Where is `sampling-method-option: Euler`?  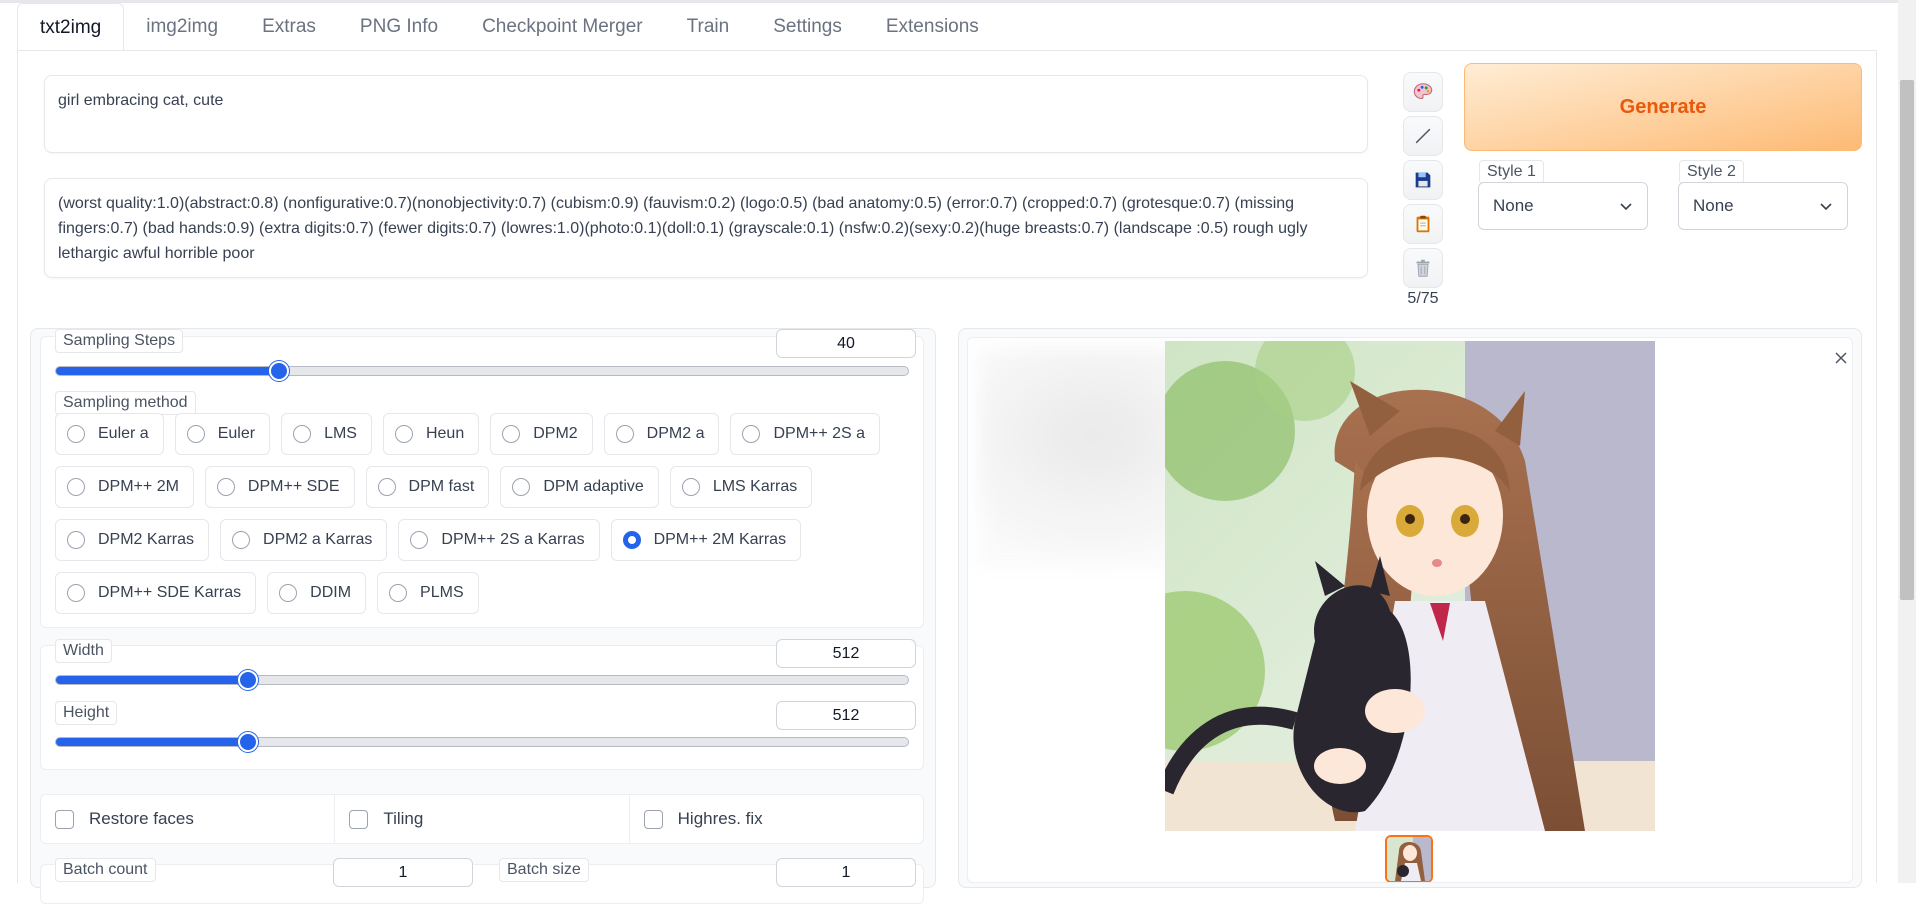
sampling-method-option: Euler is located at coordinates (222, 434).